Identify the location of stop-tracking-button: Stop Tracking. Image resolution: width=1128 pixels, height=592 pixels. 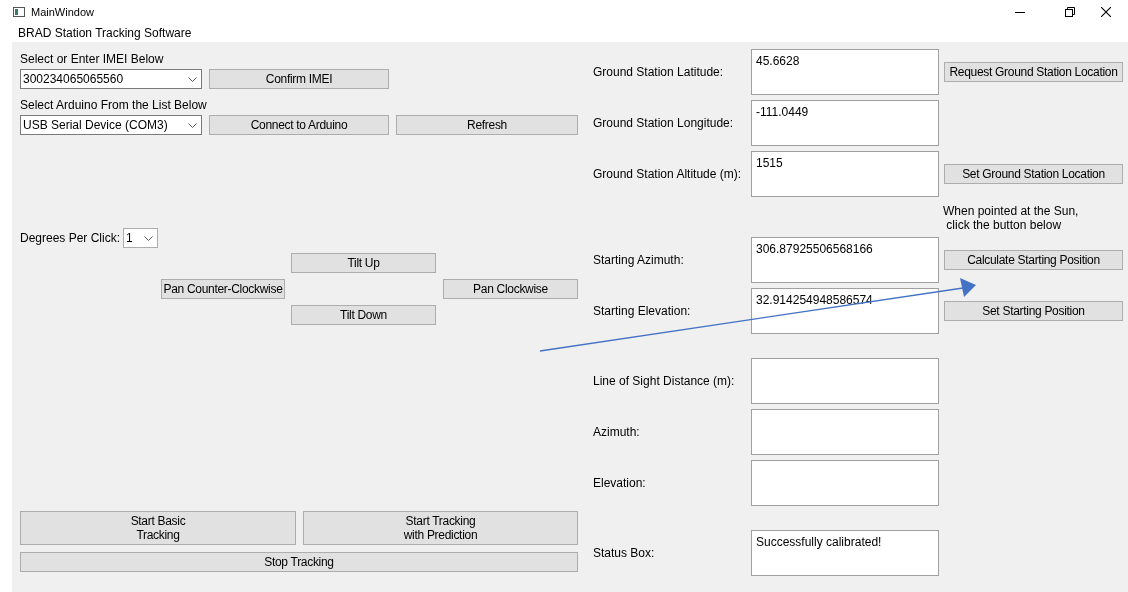
(299, 562).